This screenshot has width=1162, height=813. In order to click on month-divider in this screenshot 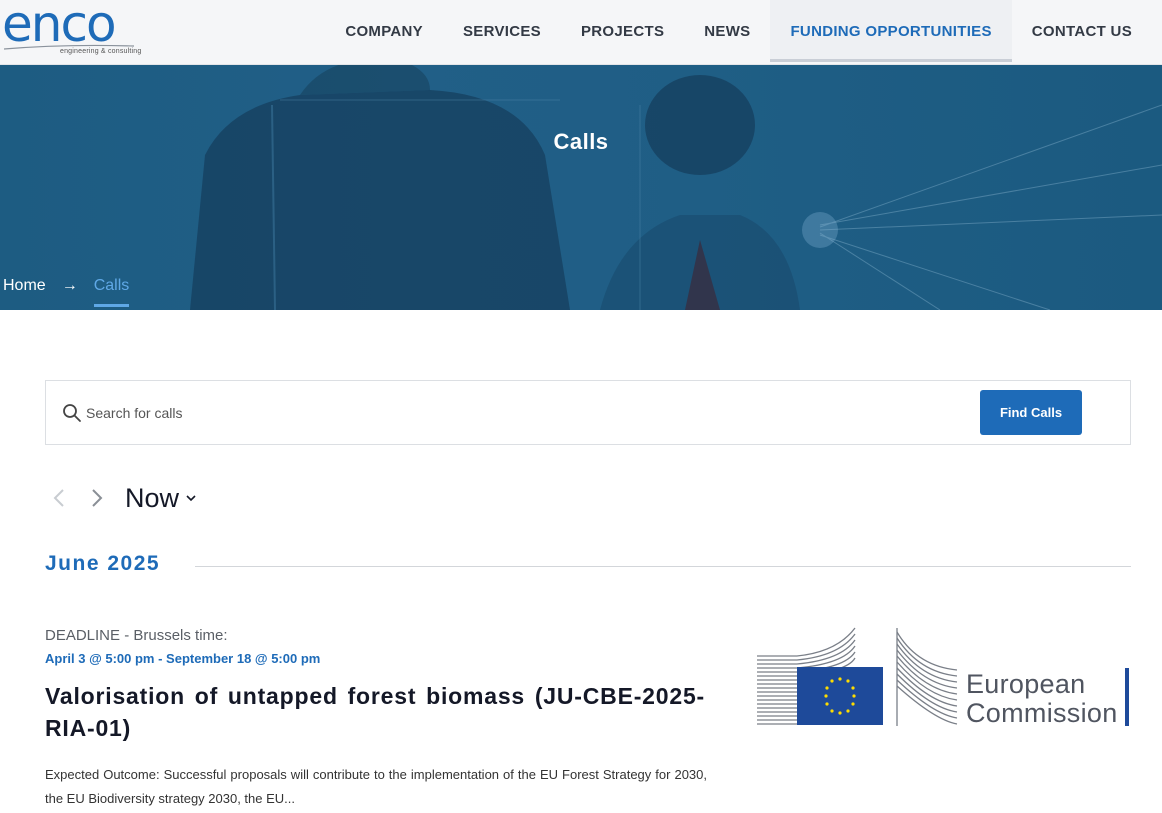, I will do `click(663, 566)`.